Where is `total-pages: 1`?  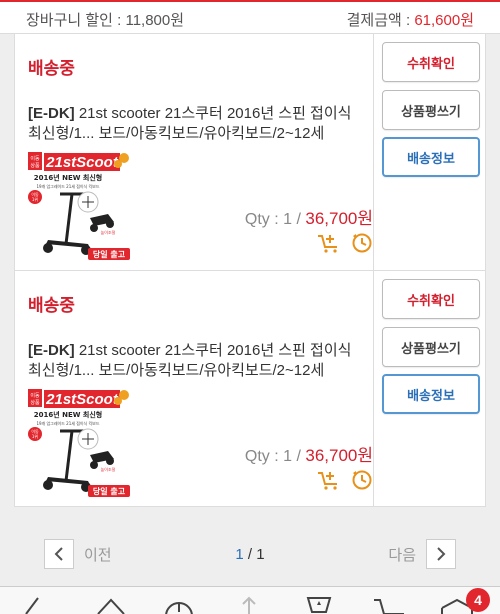
total-pages: 1 is located at coordinates (260, 554).